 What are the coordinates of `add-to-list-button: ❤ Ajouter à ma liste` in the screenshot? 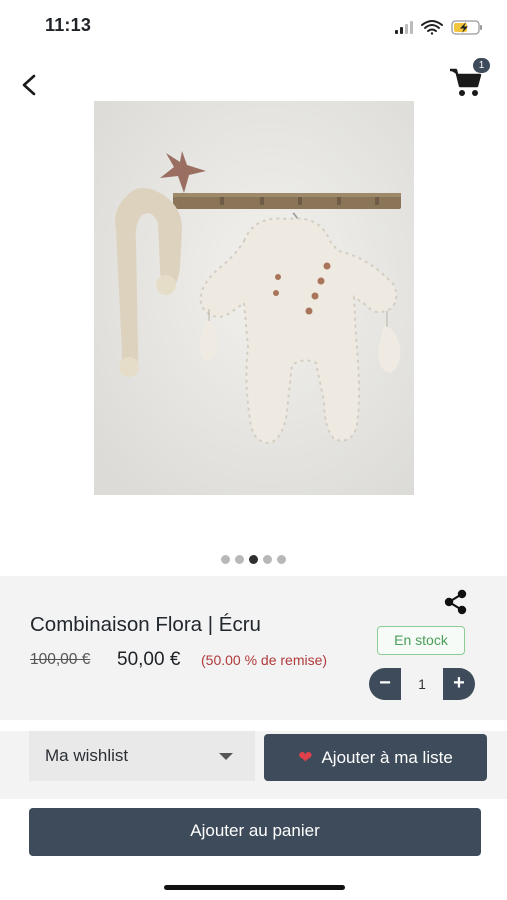 It's located at (375, 757).